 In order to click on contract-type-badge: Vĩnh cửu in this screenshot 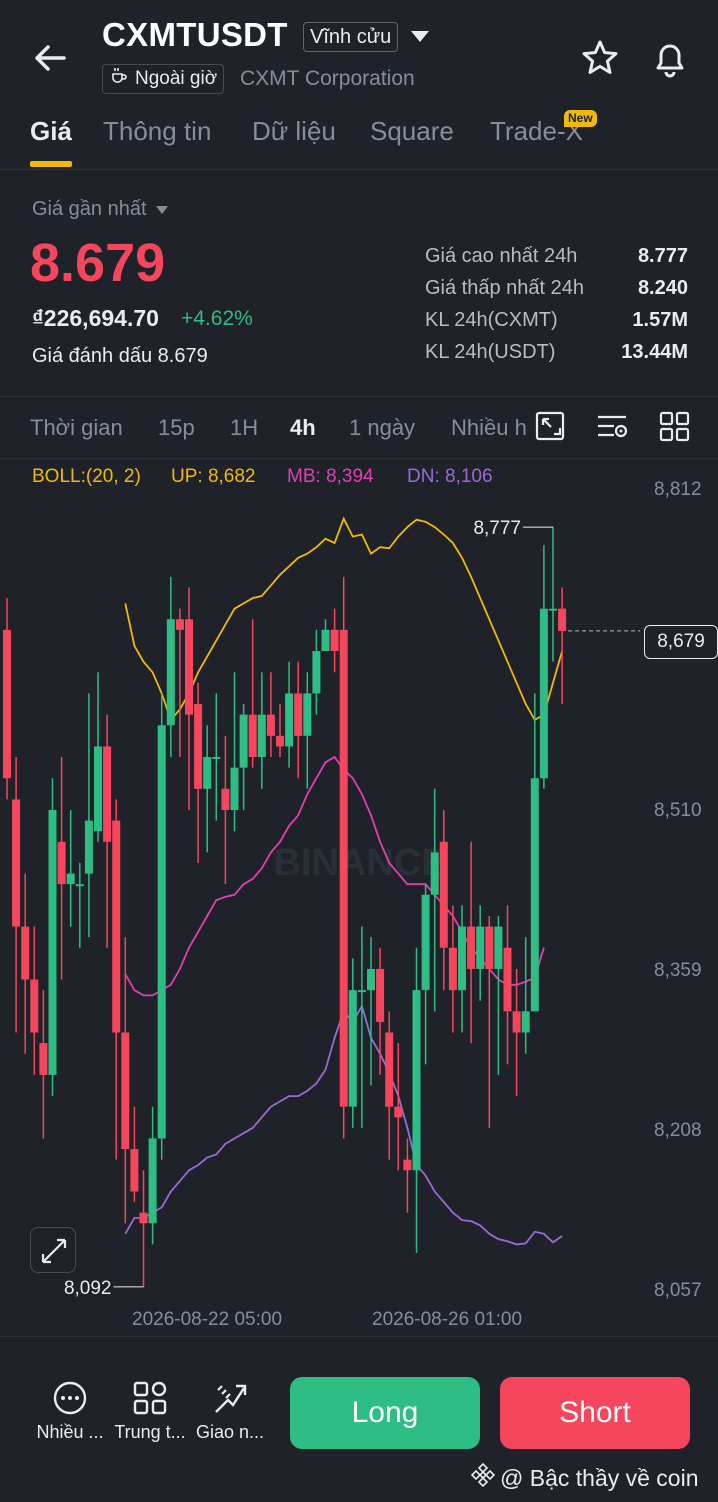, I will do `click(351, 37)`.